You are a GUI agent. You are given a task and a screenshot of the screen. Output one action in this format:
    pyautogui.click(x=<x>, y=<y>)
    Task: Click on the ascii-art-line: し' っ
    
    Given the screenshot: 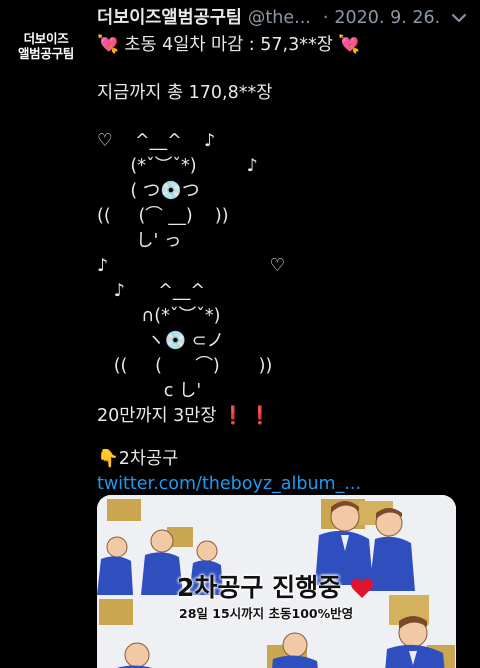 What is the action you would take?
    pyautogui.click(x=139, y=241)
    